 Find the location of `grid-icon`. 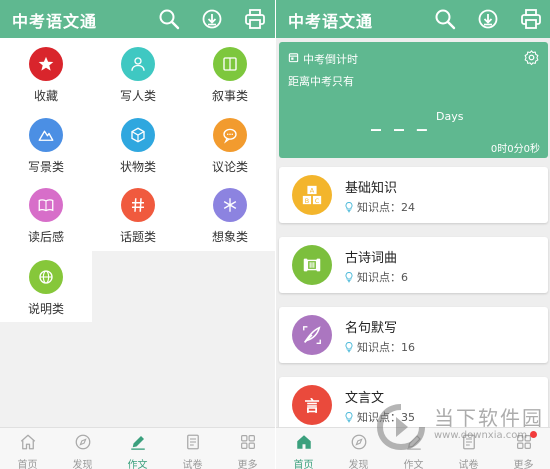

grid-icon is located at coordinates (247, 442).